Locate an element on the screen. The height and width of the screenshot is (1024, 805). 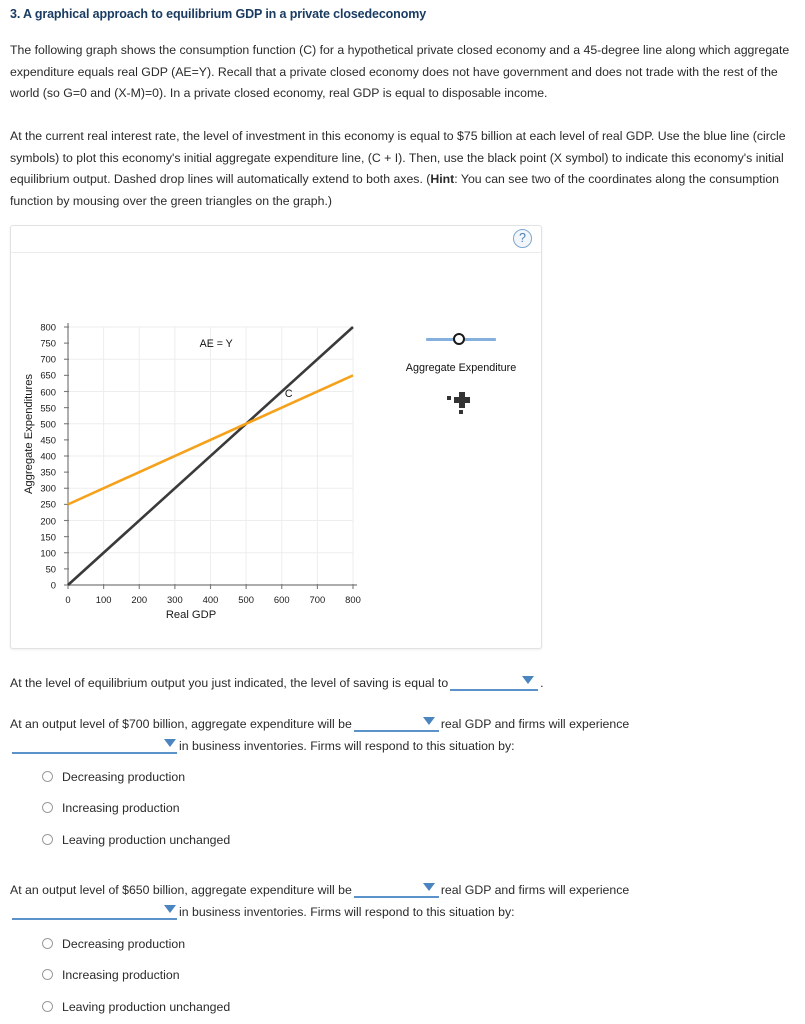
radio-650-increasing: Increasing production is located at coordinates (111, 977).